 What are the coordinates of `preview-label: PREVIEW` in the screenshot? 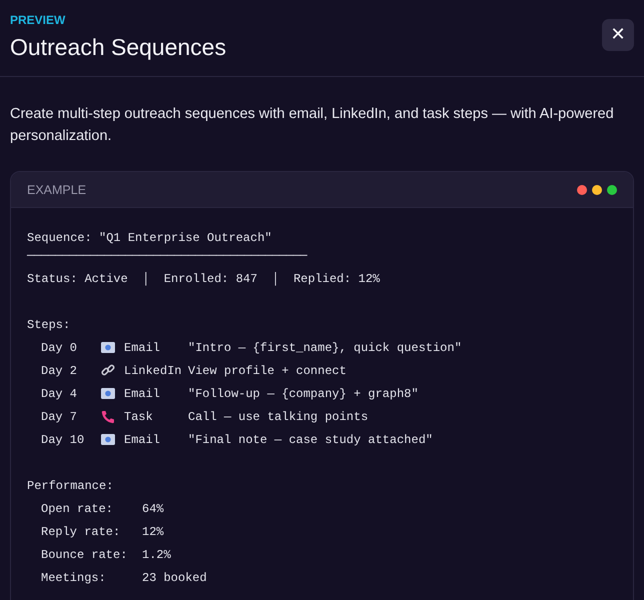 It's located at (38, 20).